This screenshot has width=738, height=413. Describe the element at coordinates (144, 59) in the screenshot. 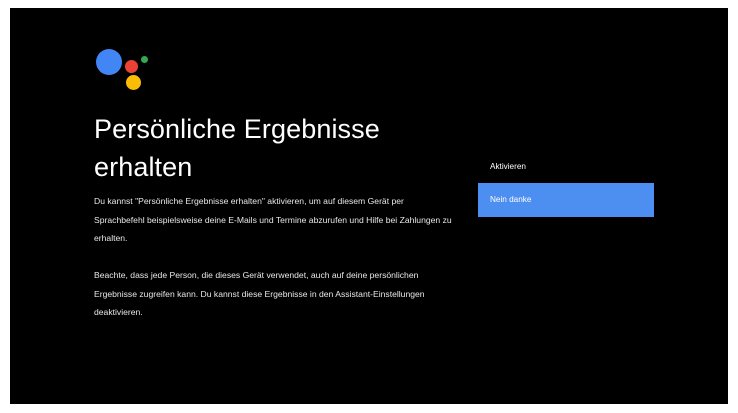

I see `logo-green-dot` at that location.